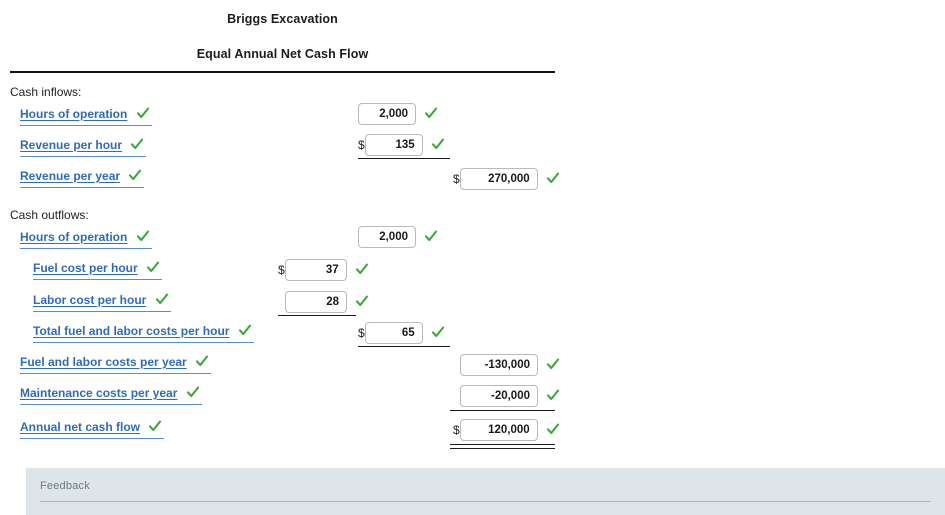 The image size is (945, 515). Describe the element at coordinates (46, 92) in the screenshot. I see `cash-inflows-heading: Cash inflows:` at that location.